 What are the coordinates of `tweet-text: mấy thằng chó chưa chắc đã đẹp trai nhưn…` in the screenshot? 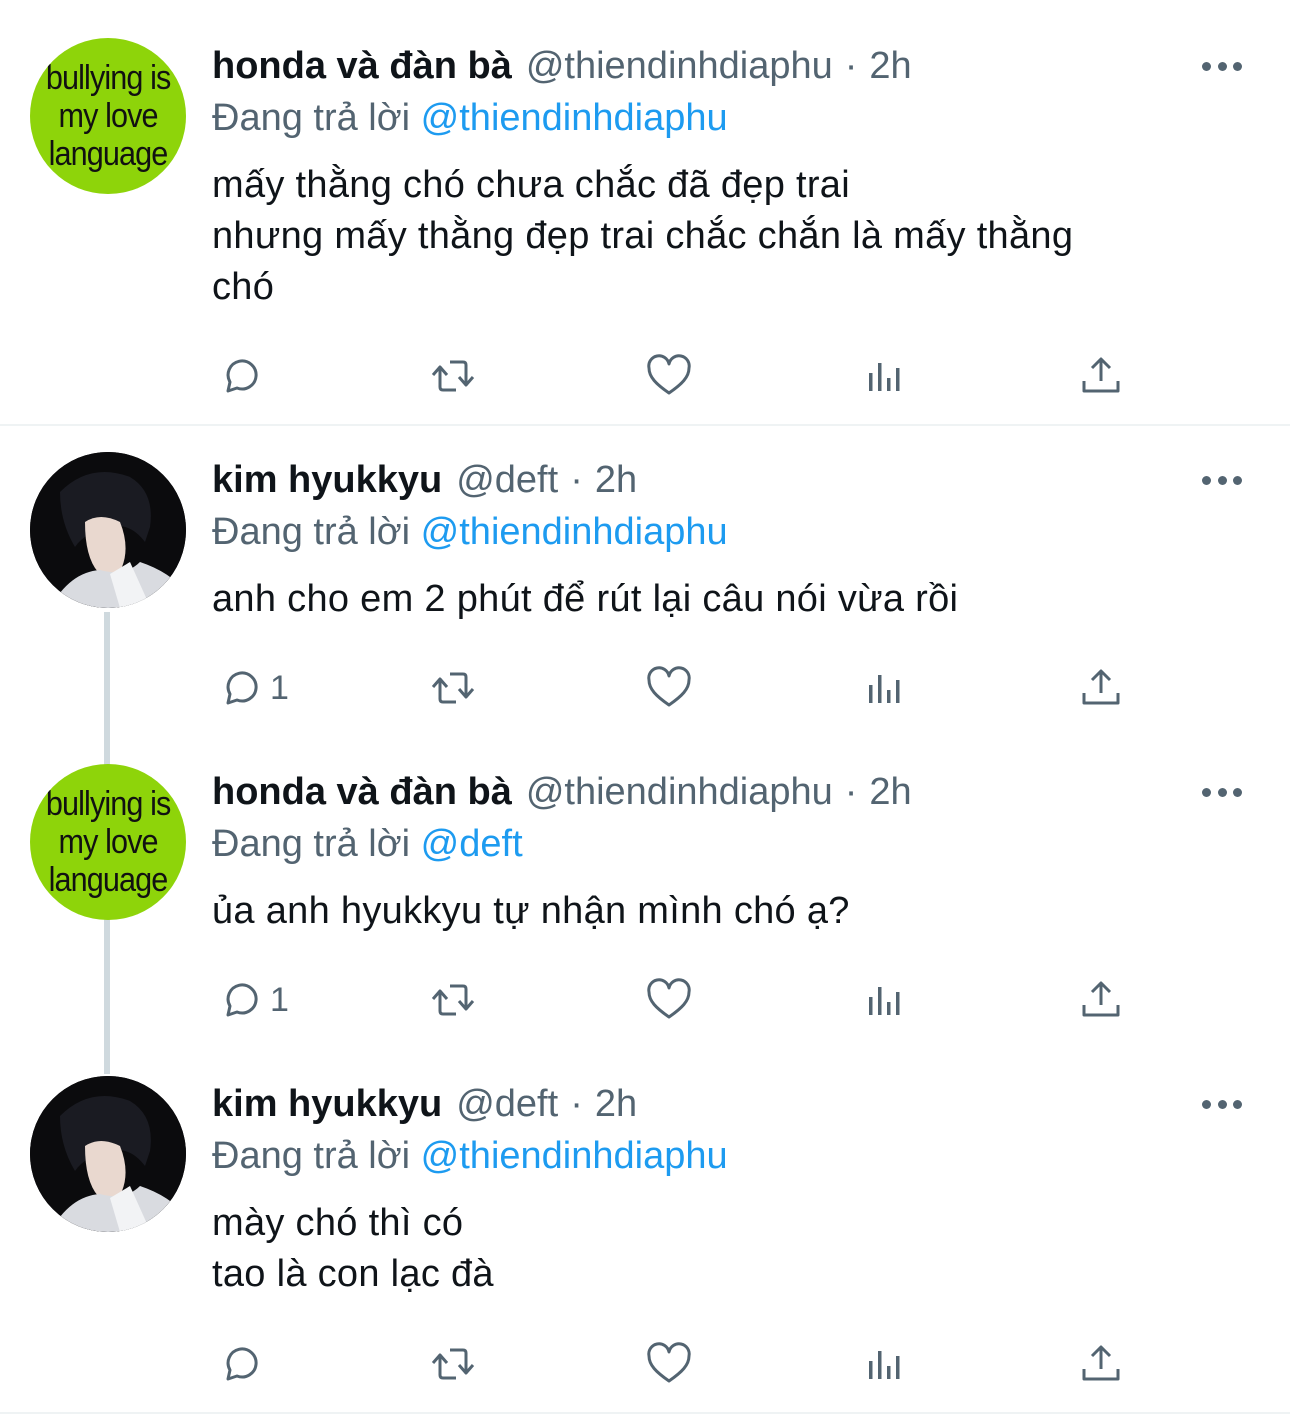 It's located at (643, 236).